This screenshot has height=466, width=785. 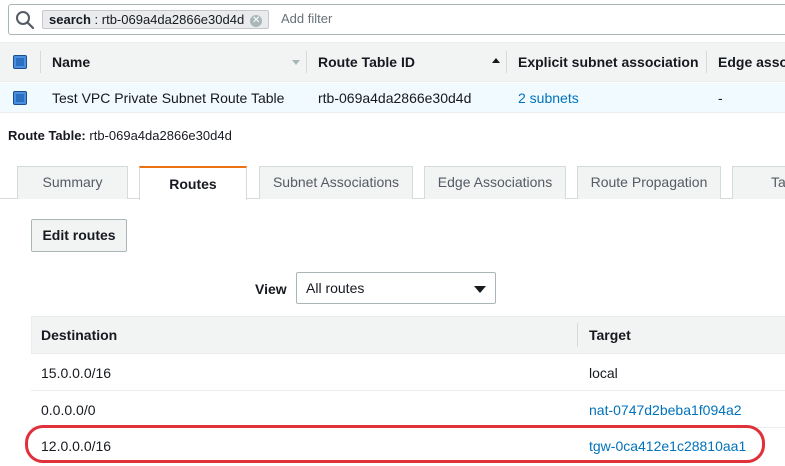 I want to click on search-icon, so click(x=25, y=20).